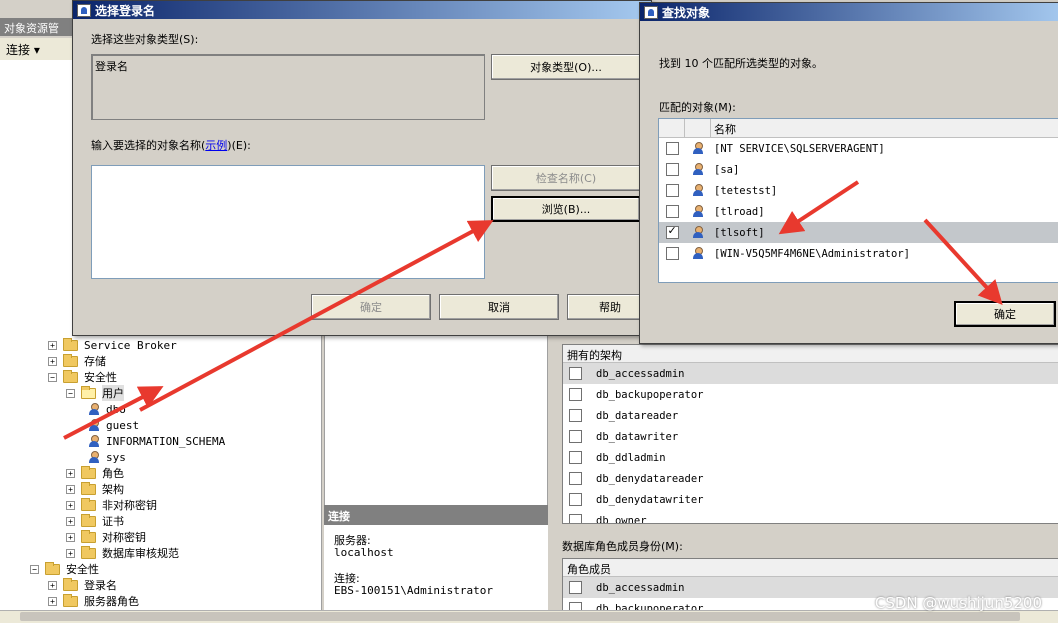 This screenshot has height=623, width=1058. I want to click on tree-item: dbo, so click(107, 409).